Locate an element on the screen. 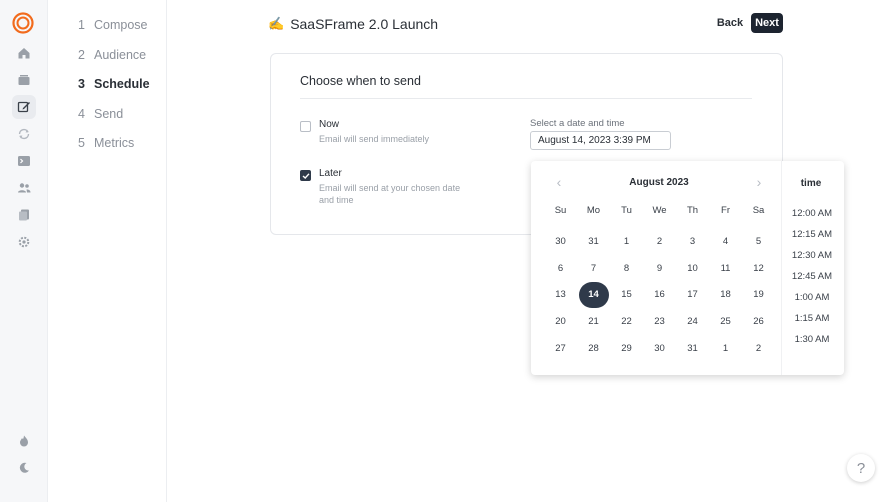  datetime-label: Select a date and time is located at coordinates (577, 123).